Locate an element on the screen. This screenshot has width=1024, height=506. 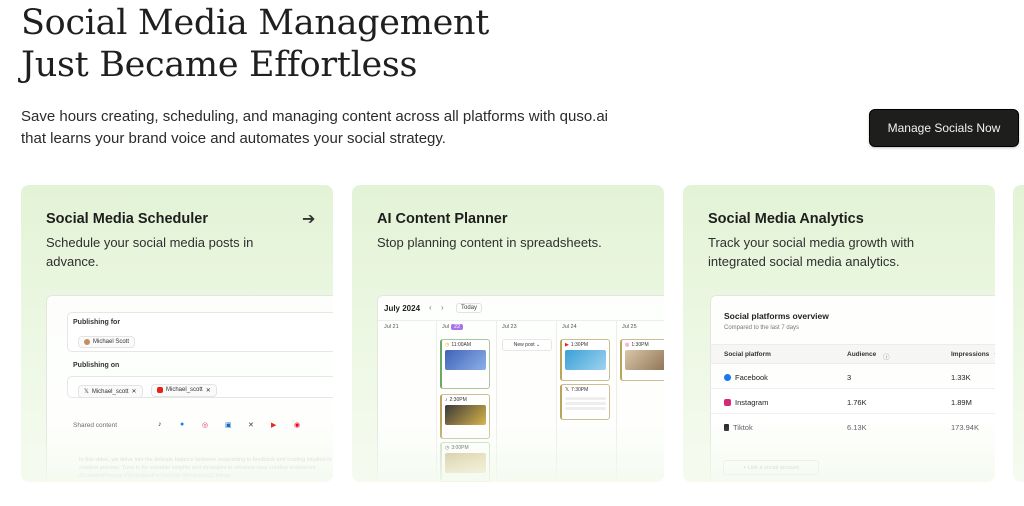
calendar-month: July 2024 is located at coordinates (402, 308).